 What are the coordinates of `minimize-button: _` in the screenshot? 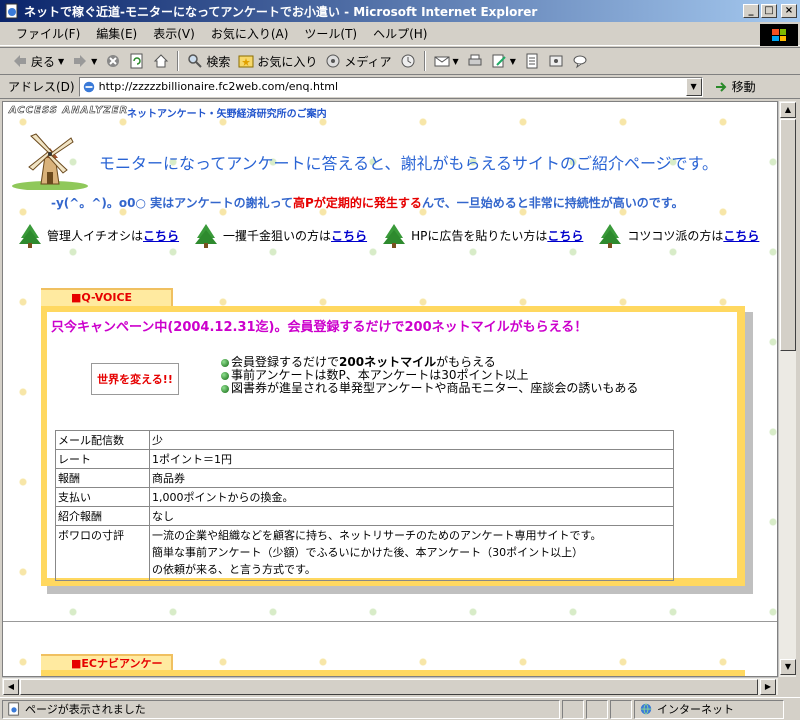 It's located at (751, 11).